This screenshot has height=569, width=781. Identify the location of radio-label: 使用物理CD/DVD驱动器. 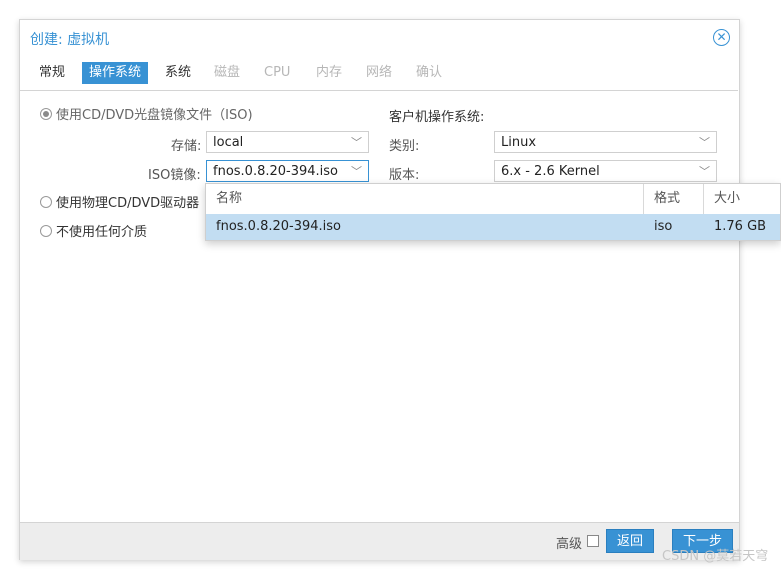
(128, 203).